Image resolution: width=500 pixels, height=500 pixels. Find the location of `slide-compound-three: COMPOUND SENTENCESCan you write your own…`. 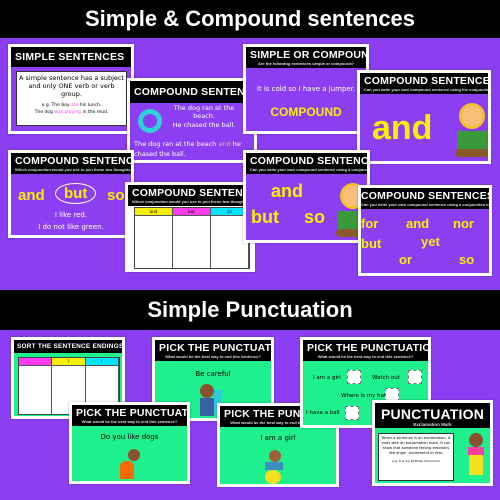

slide-compound-three: COMPOUND SENTENCESCan you write your own… is located at coordinates (306, 196).